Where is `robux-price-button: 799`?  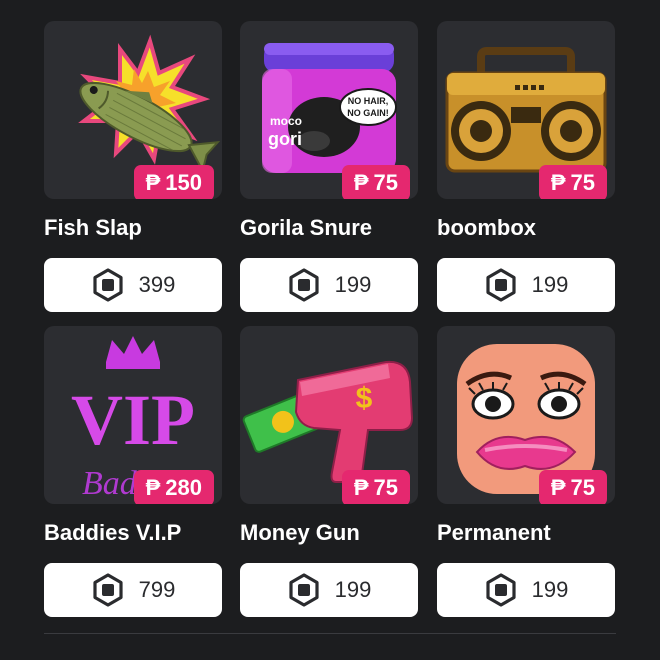 robux-price-button: 799 is located at coordinates (133, 590).